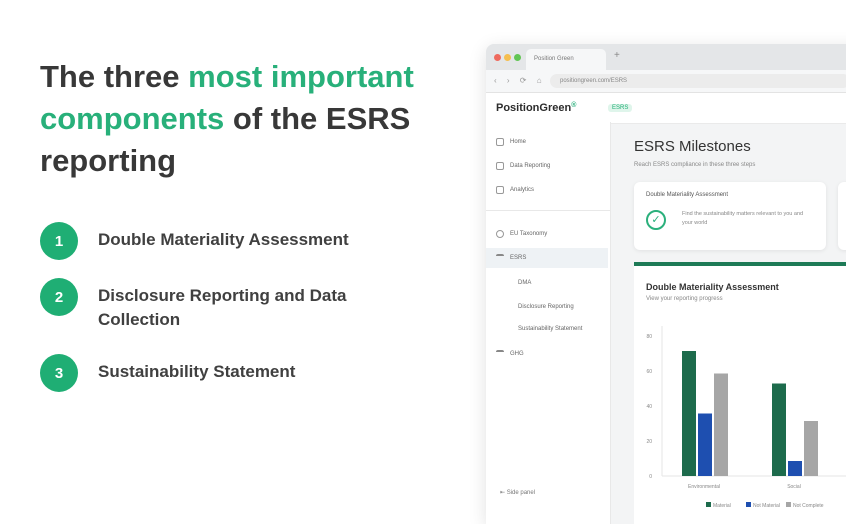 The width and height of the screenshot is (846, 524). I want to click on collapse-label: Side panel, so click(521, 493).